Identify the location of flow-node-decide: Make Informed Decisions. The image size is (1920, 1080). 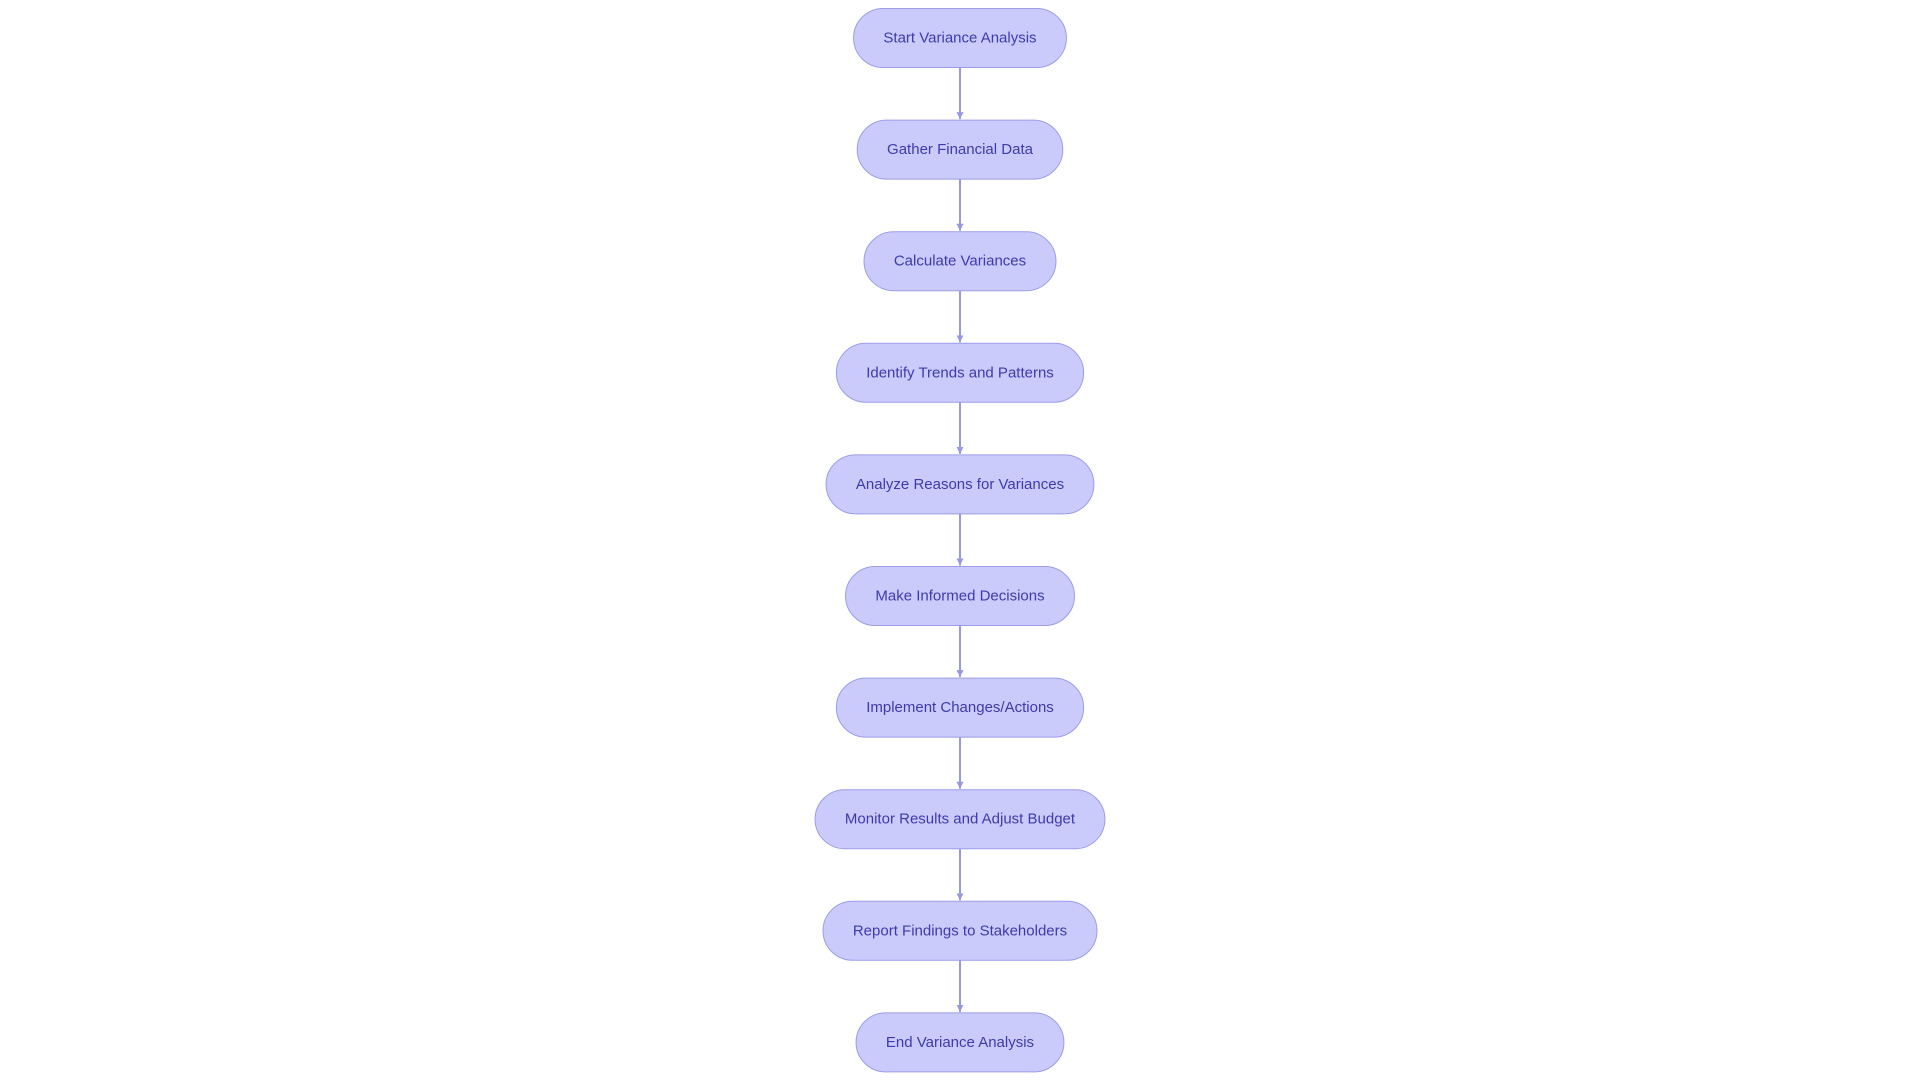
(960, 596).